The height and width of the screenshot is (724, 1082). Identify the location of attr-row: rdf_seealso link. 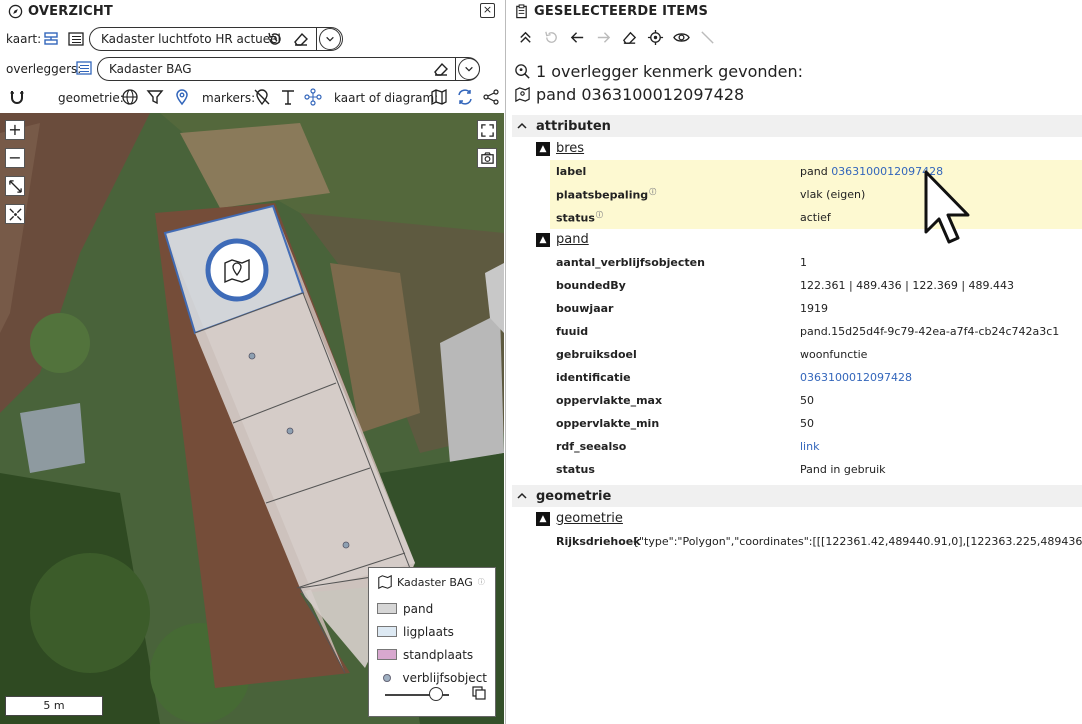
(816, 446).